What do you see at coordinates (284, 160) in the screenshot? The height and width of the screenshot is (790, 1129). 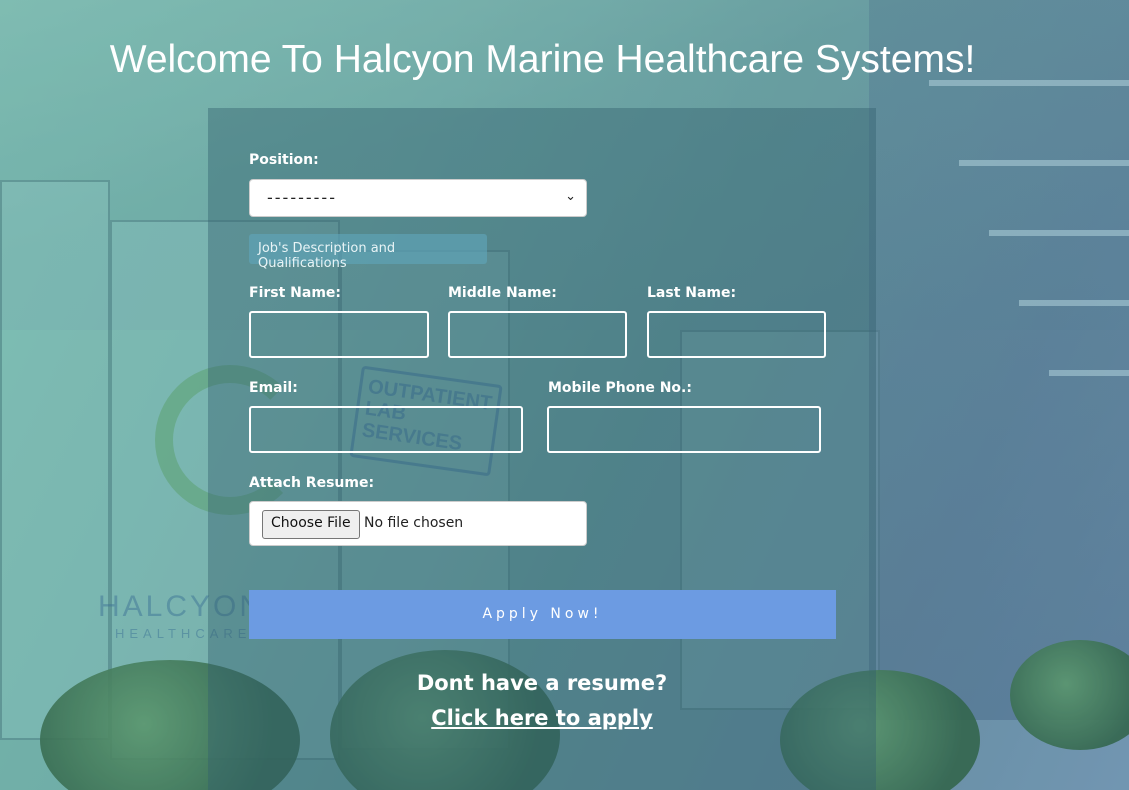 I see `position-label: Position:` at bounding box center [284, 160].